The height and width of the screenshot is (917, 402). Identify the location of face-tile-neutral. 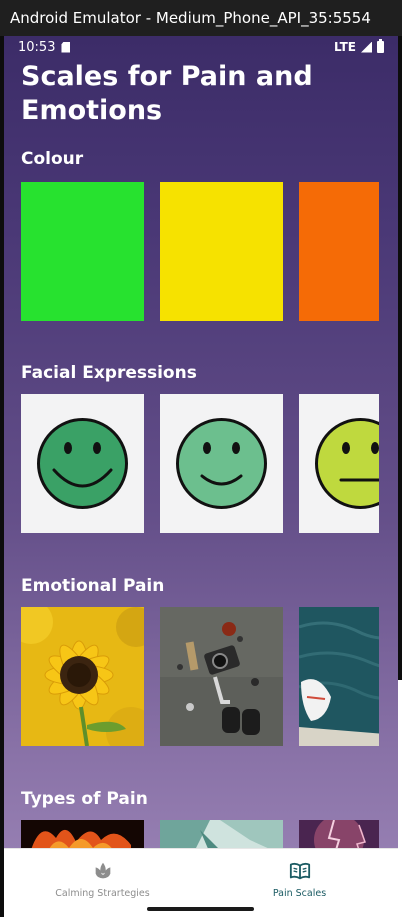
(339, 463).